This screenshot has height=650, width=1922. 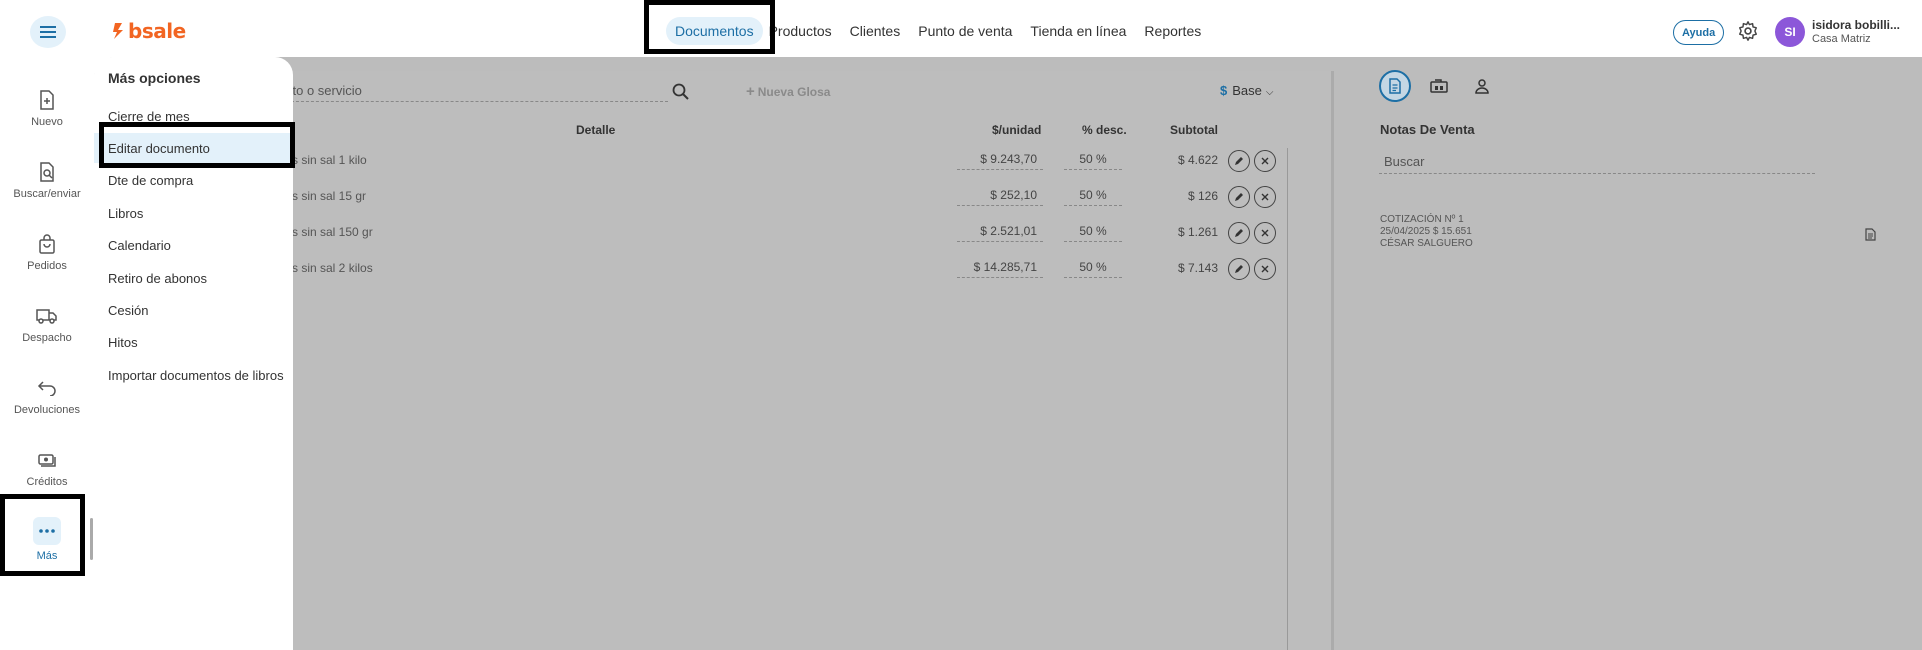 I want to click on tab-client, so click(x=1482, y=86).